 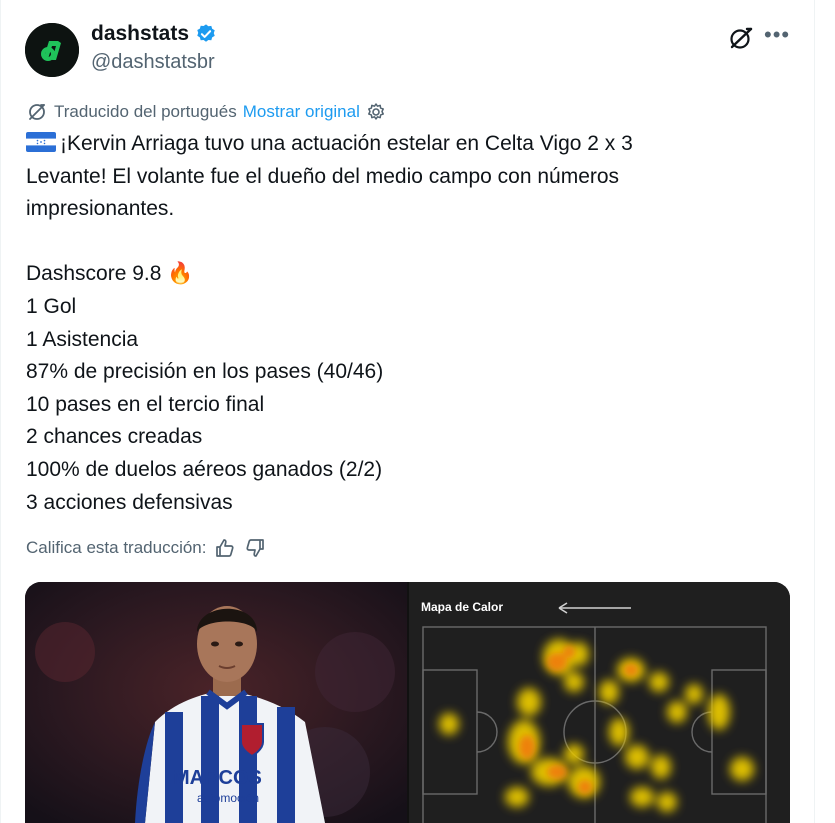 I want to click on tweet-line: 3 acciones defensivas, so click(x=129, y=502).